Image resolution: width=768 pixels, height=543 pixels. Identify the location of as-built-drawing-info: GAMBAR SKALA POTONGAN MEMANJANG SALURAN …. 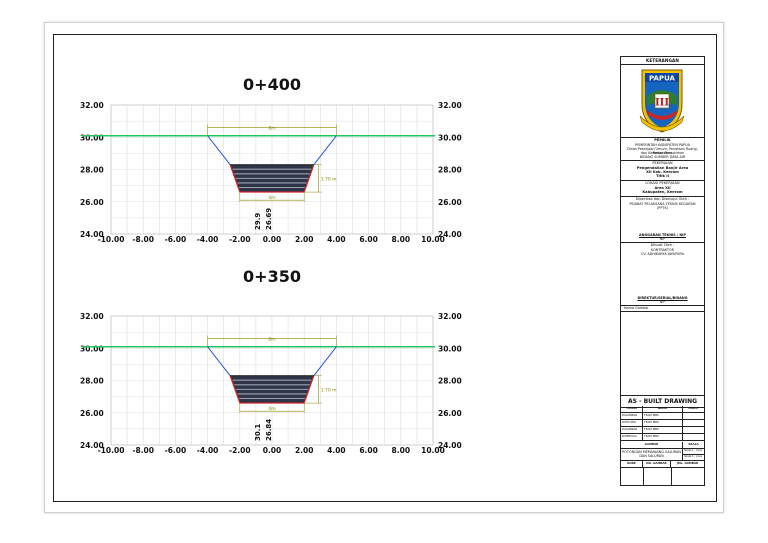
(662, 464).